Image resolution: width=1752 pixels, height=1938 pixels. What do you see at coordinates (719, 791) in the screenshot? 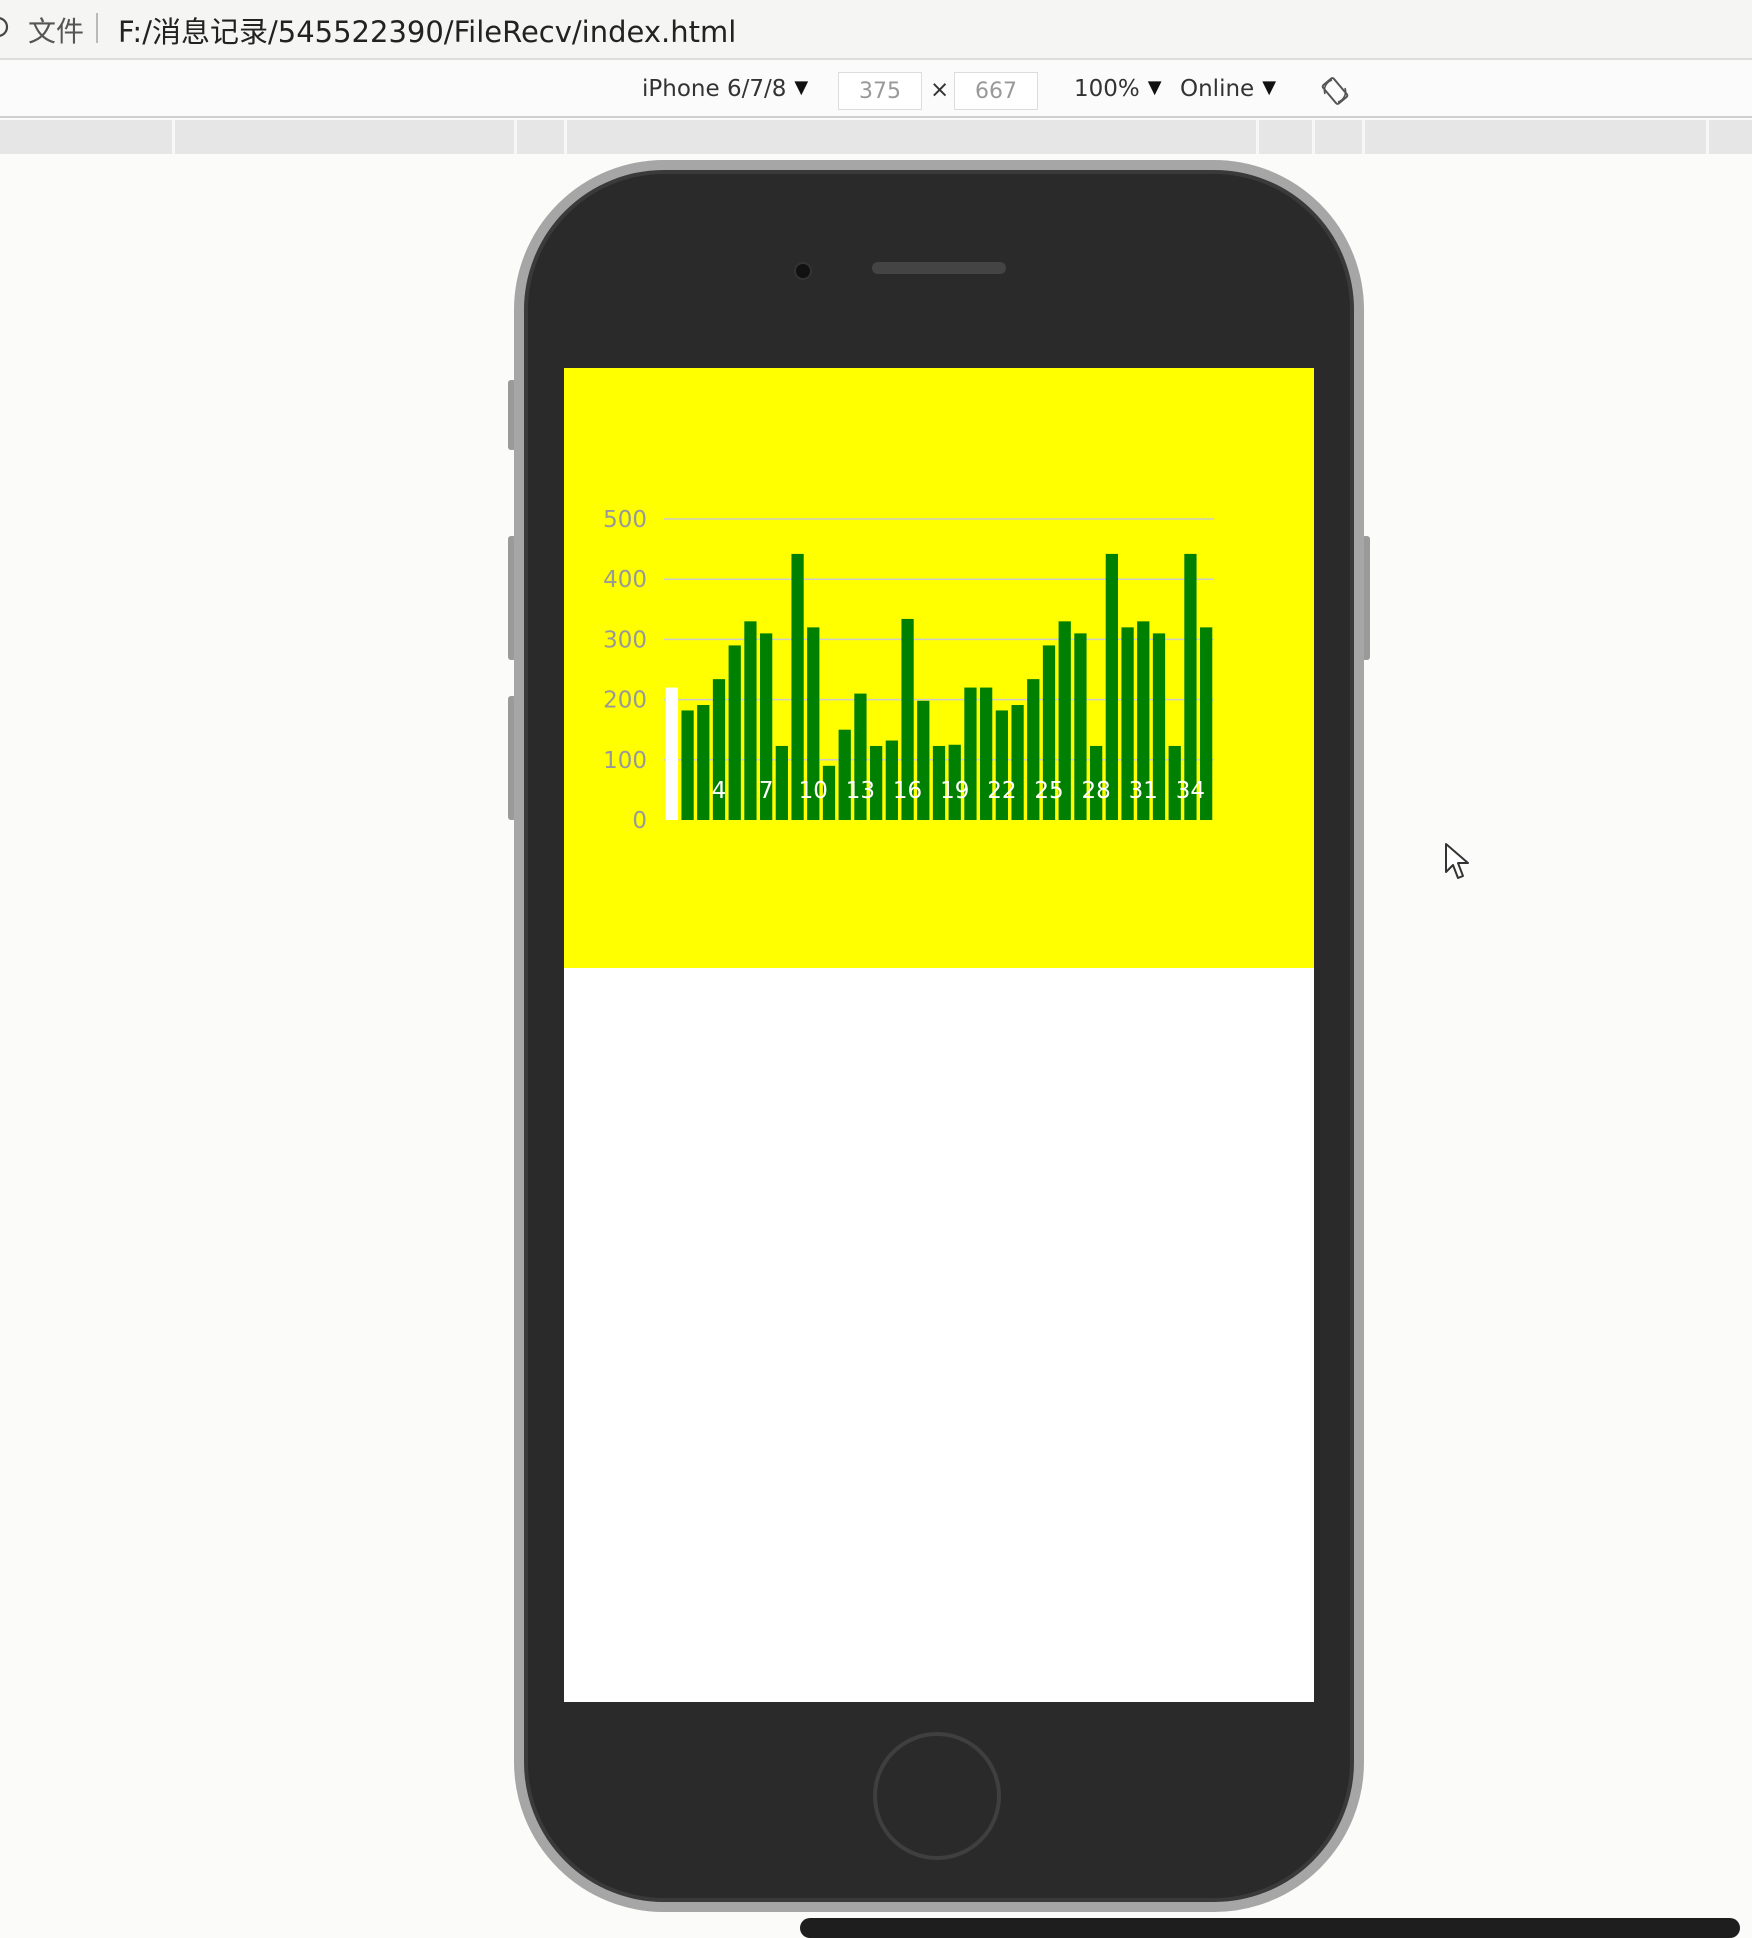
I see `x-tick-label: 4` at bounding box center [719, 791].